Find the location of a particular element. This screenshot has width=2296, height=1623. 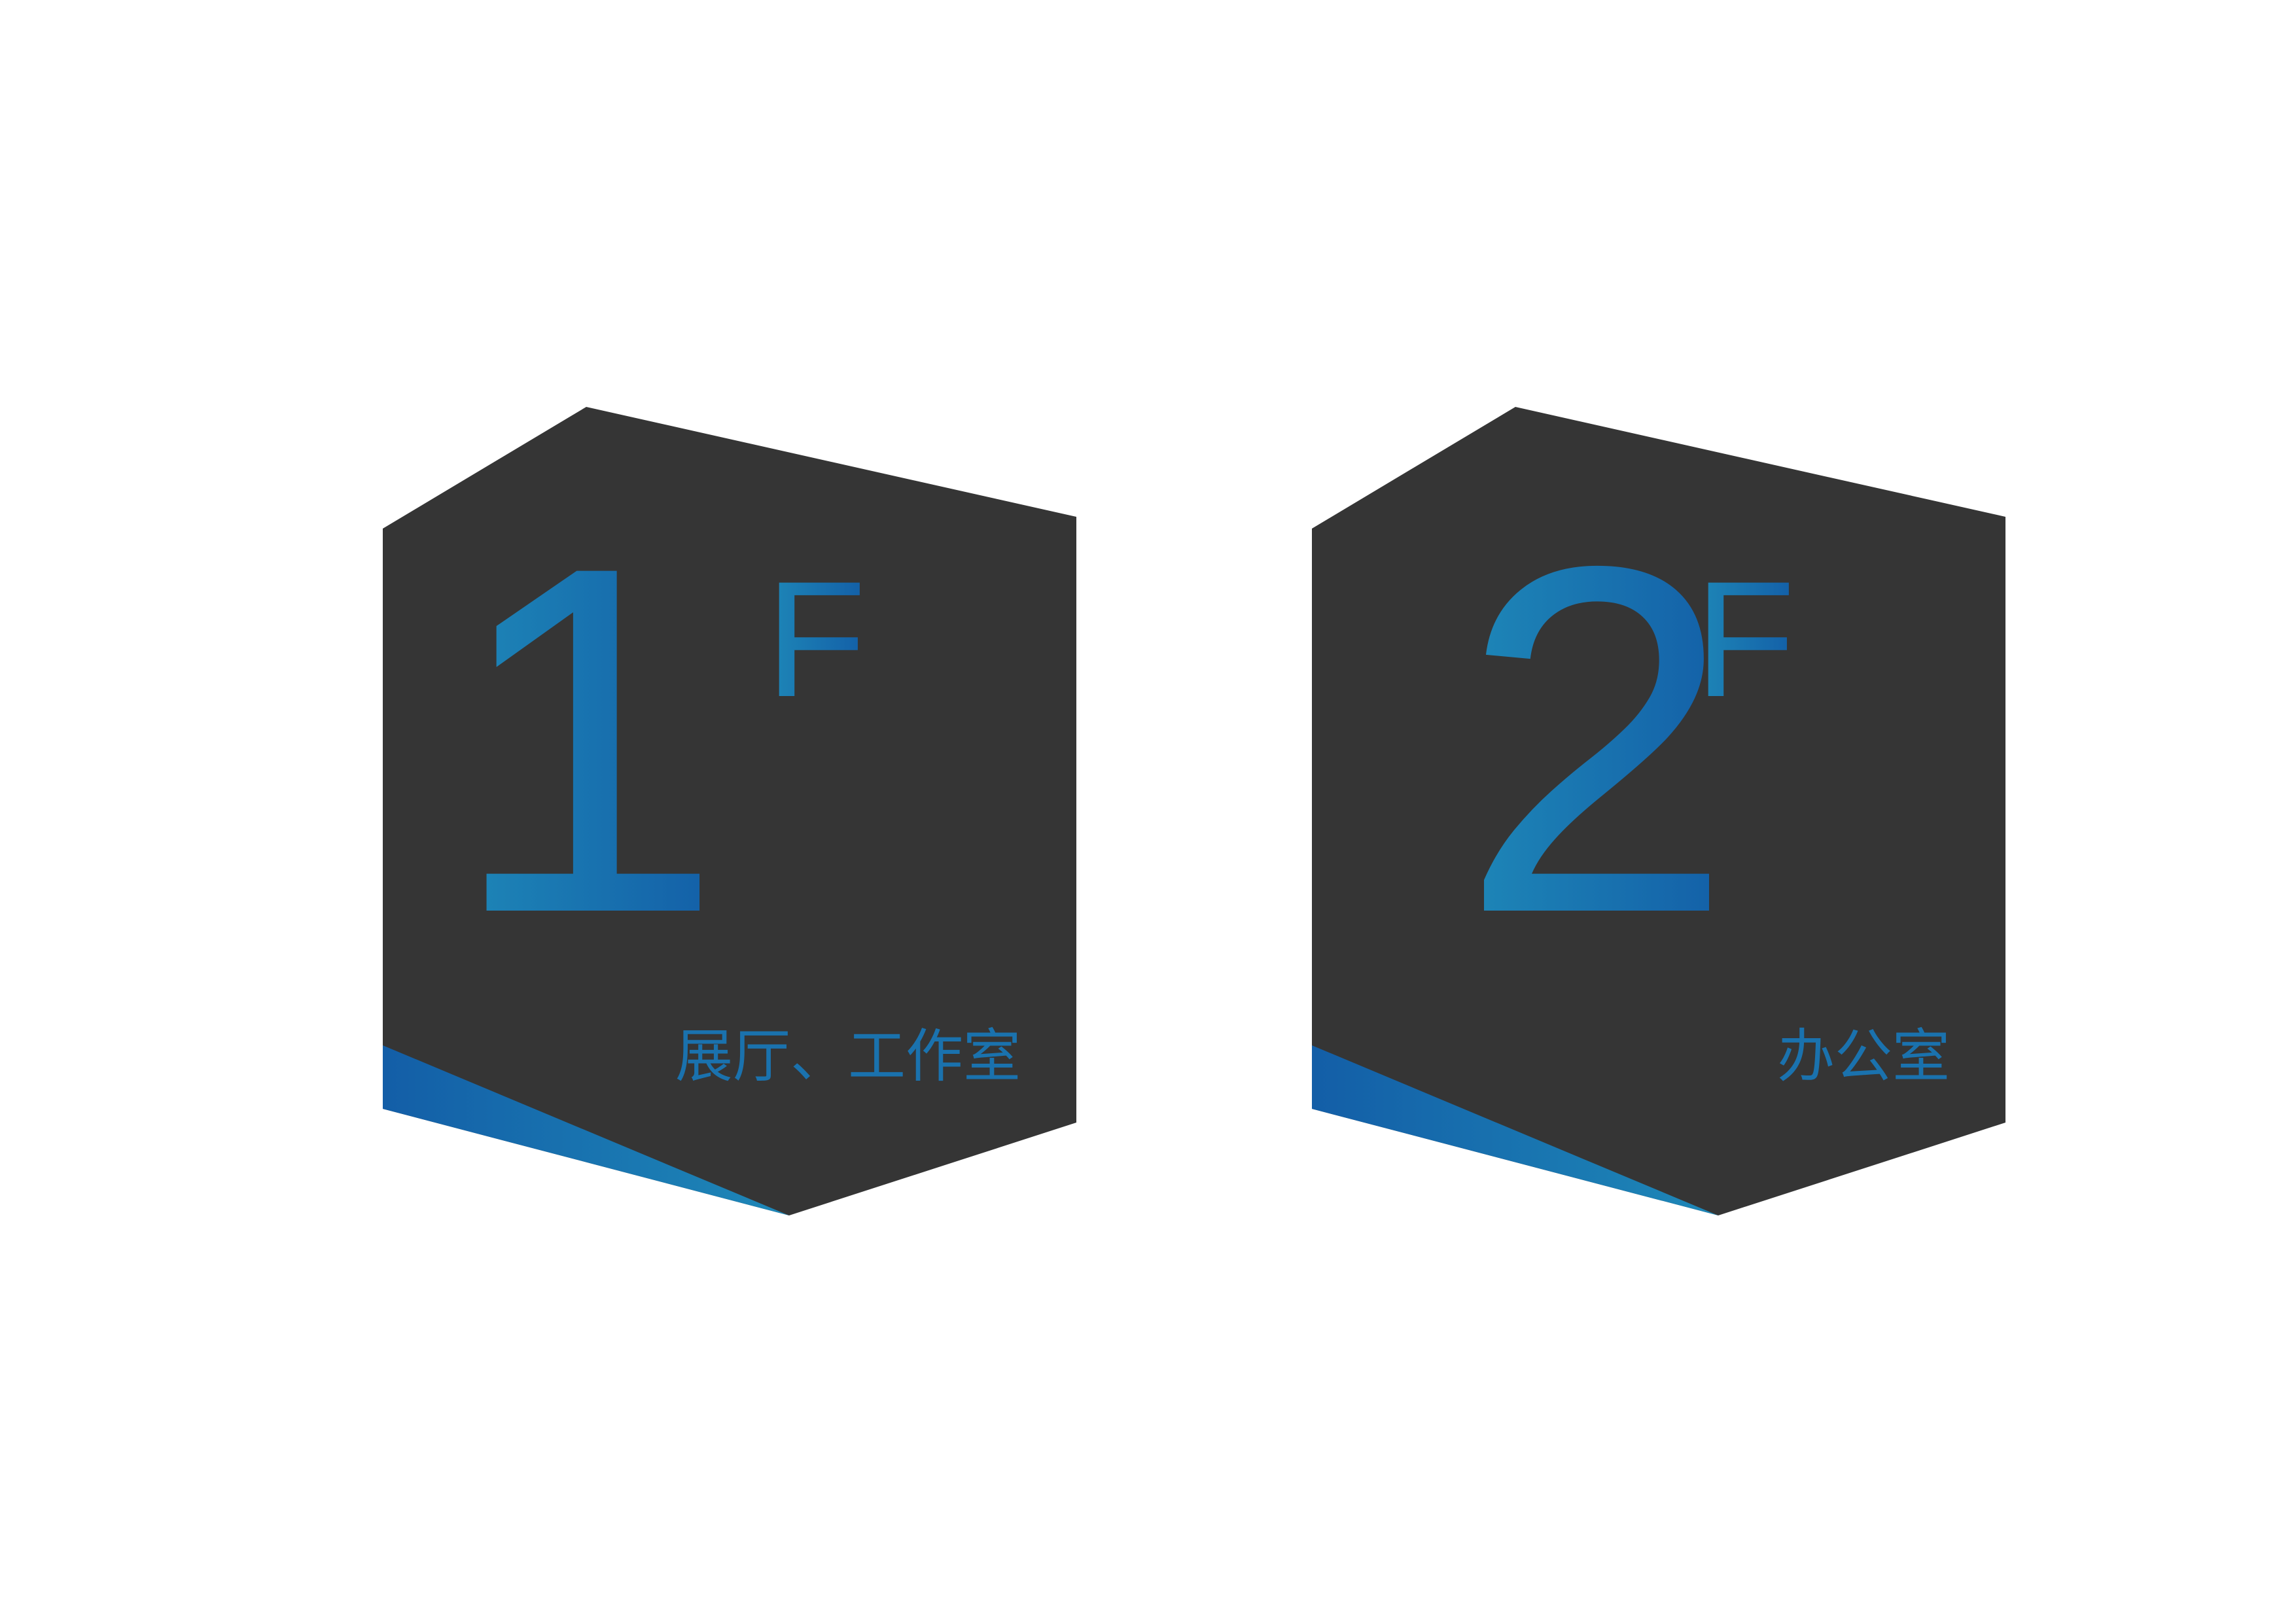

floor-label: 办公室 is located at coordinates (1864, 1056).